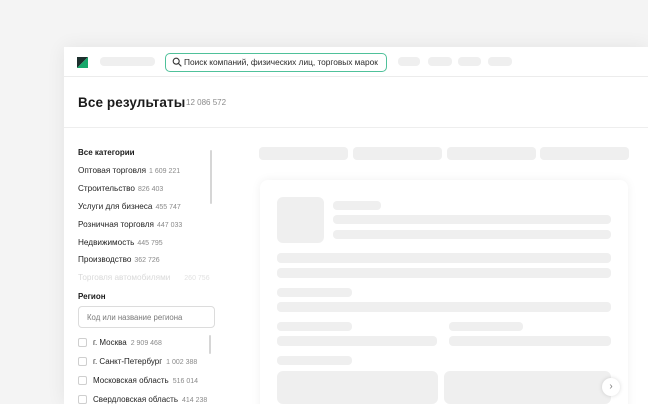 This screenshot has width=648, height=404. I want to click on category-count: 362 726, so click(147, 260).